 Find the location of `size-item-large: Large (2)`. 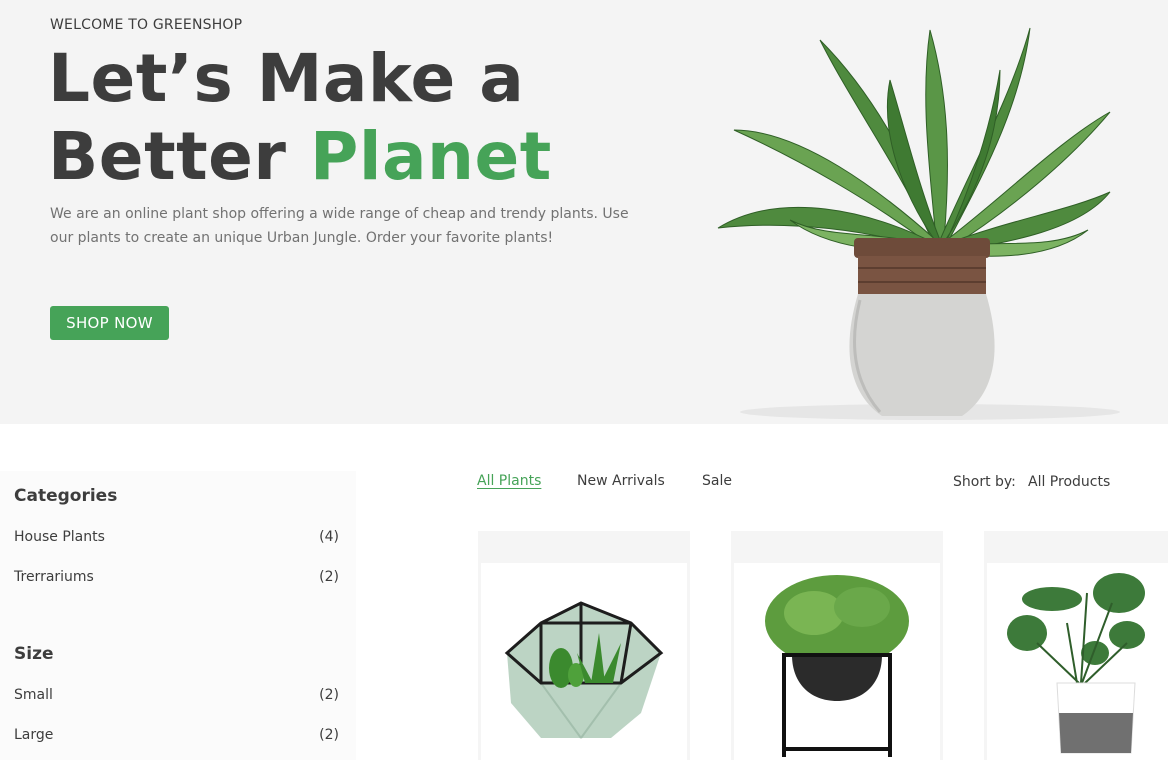

size-item-large: Large (2) is located at coordinates (176, 735).